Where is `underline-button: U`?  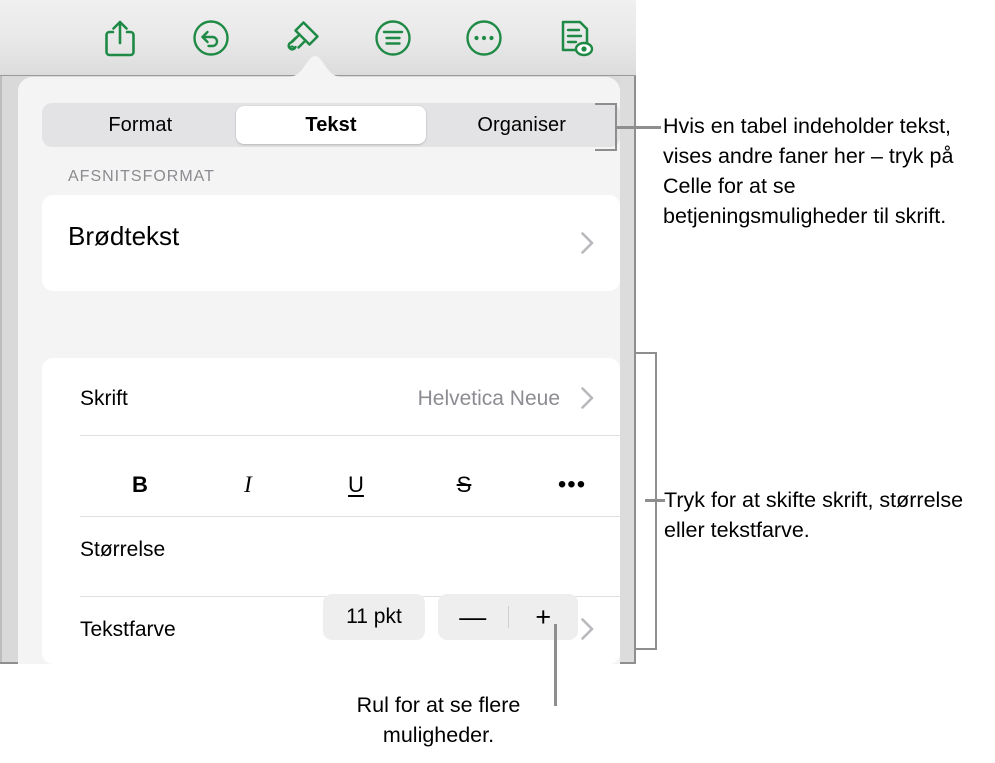
underline-button: U is located at coordinates (356, 485).